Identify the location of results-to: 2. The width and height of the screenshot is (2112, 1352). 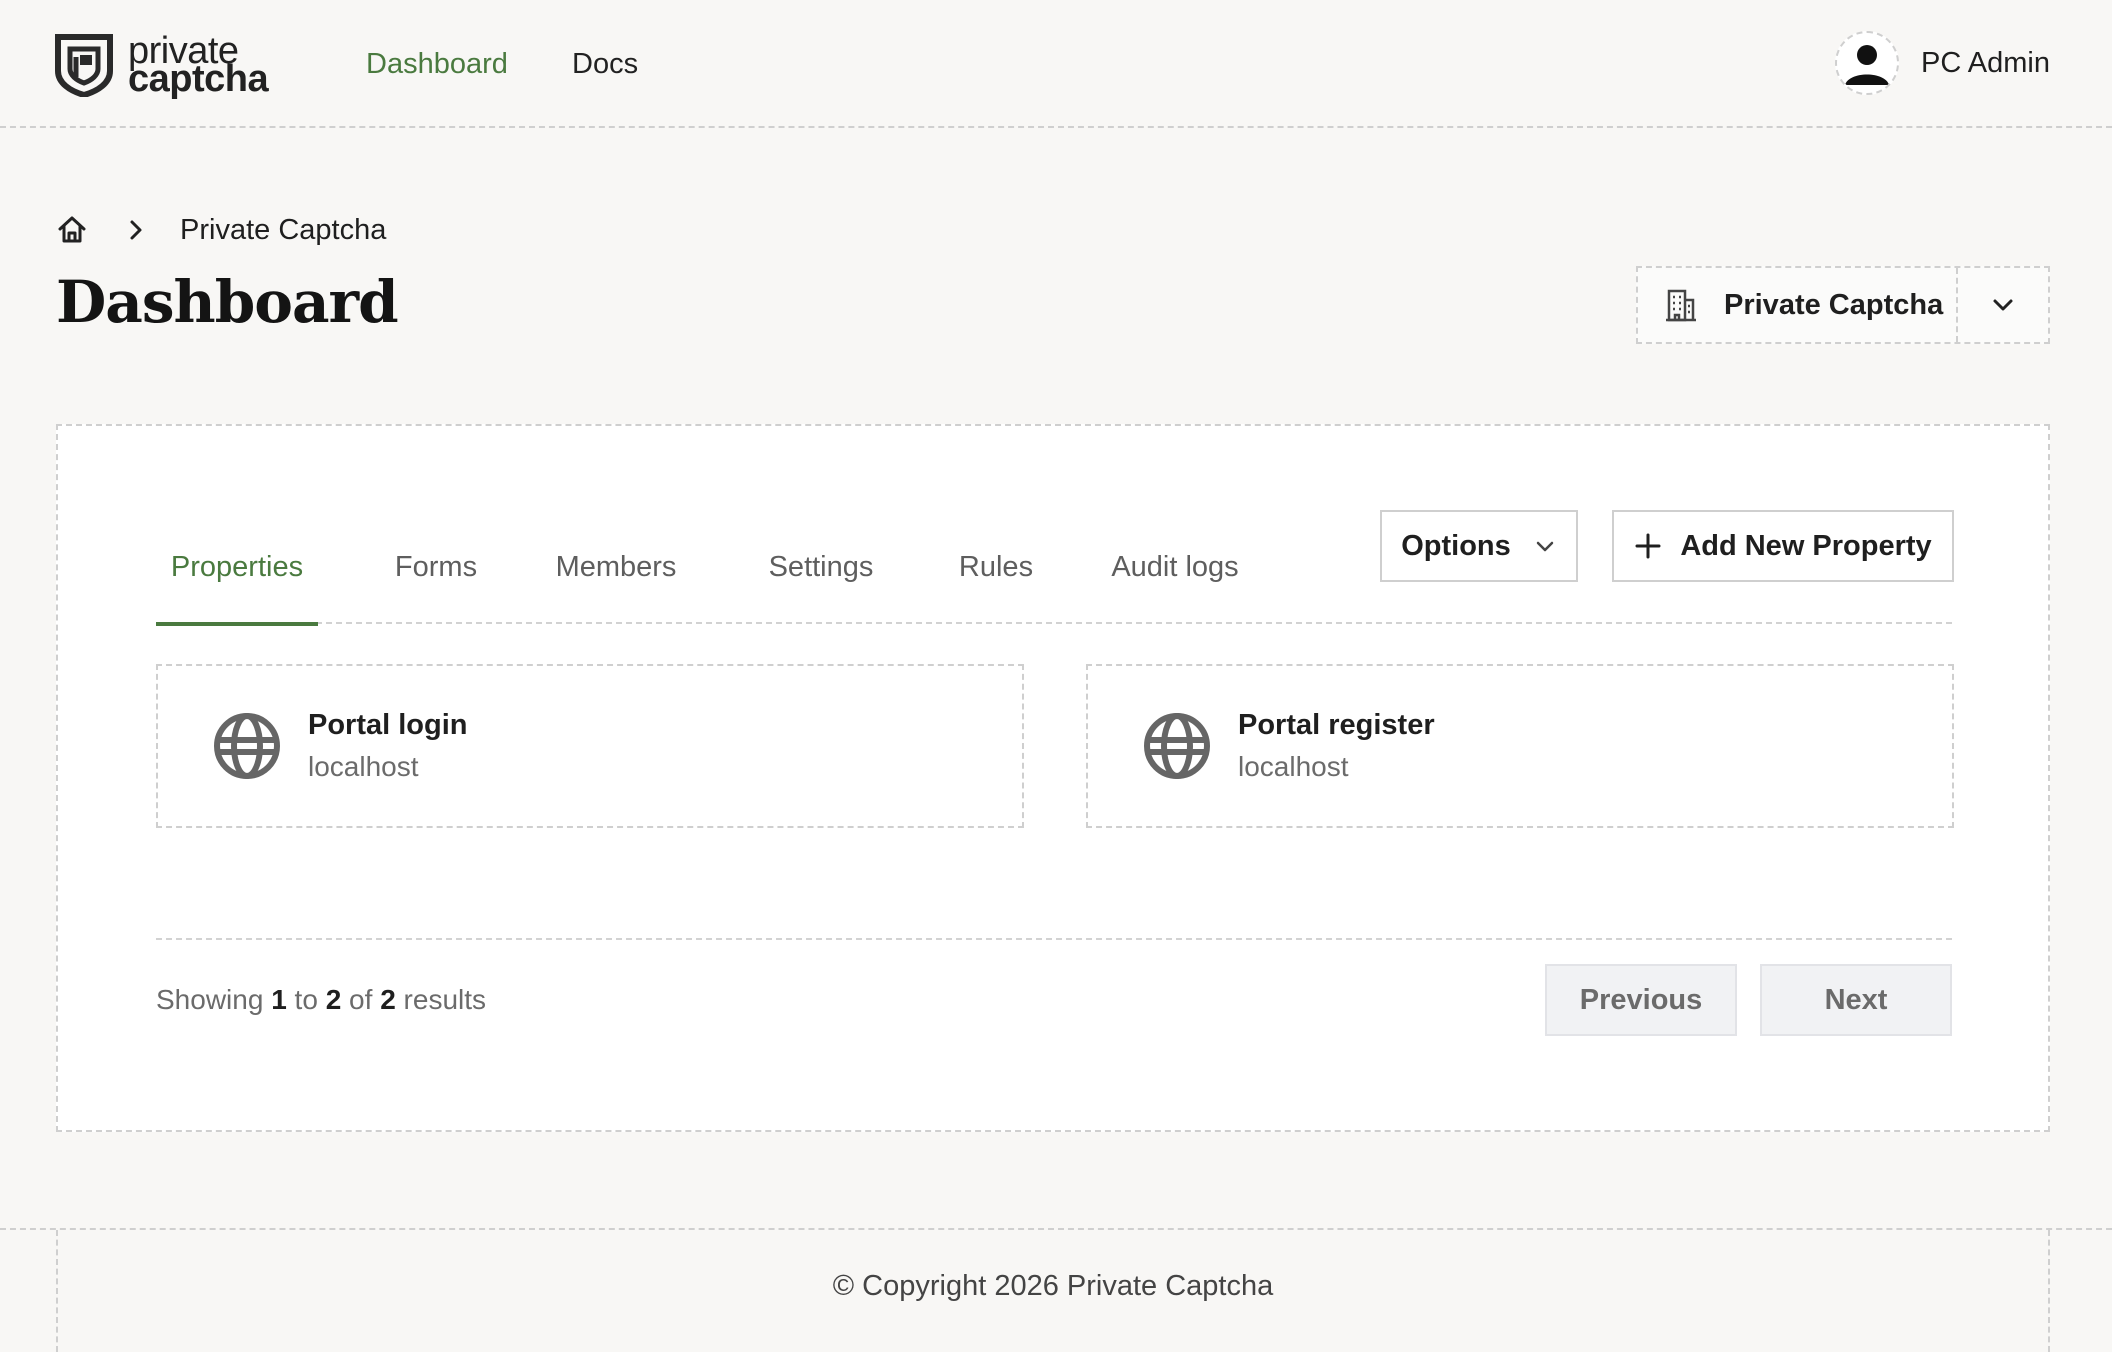
(333, 999).